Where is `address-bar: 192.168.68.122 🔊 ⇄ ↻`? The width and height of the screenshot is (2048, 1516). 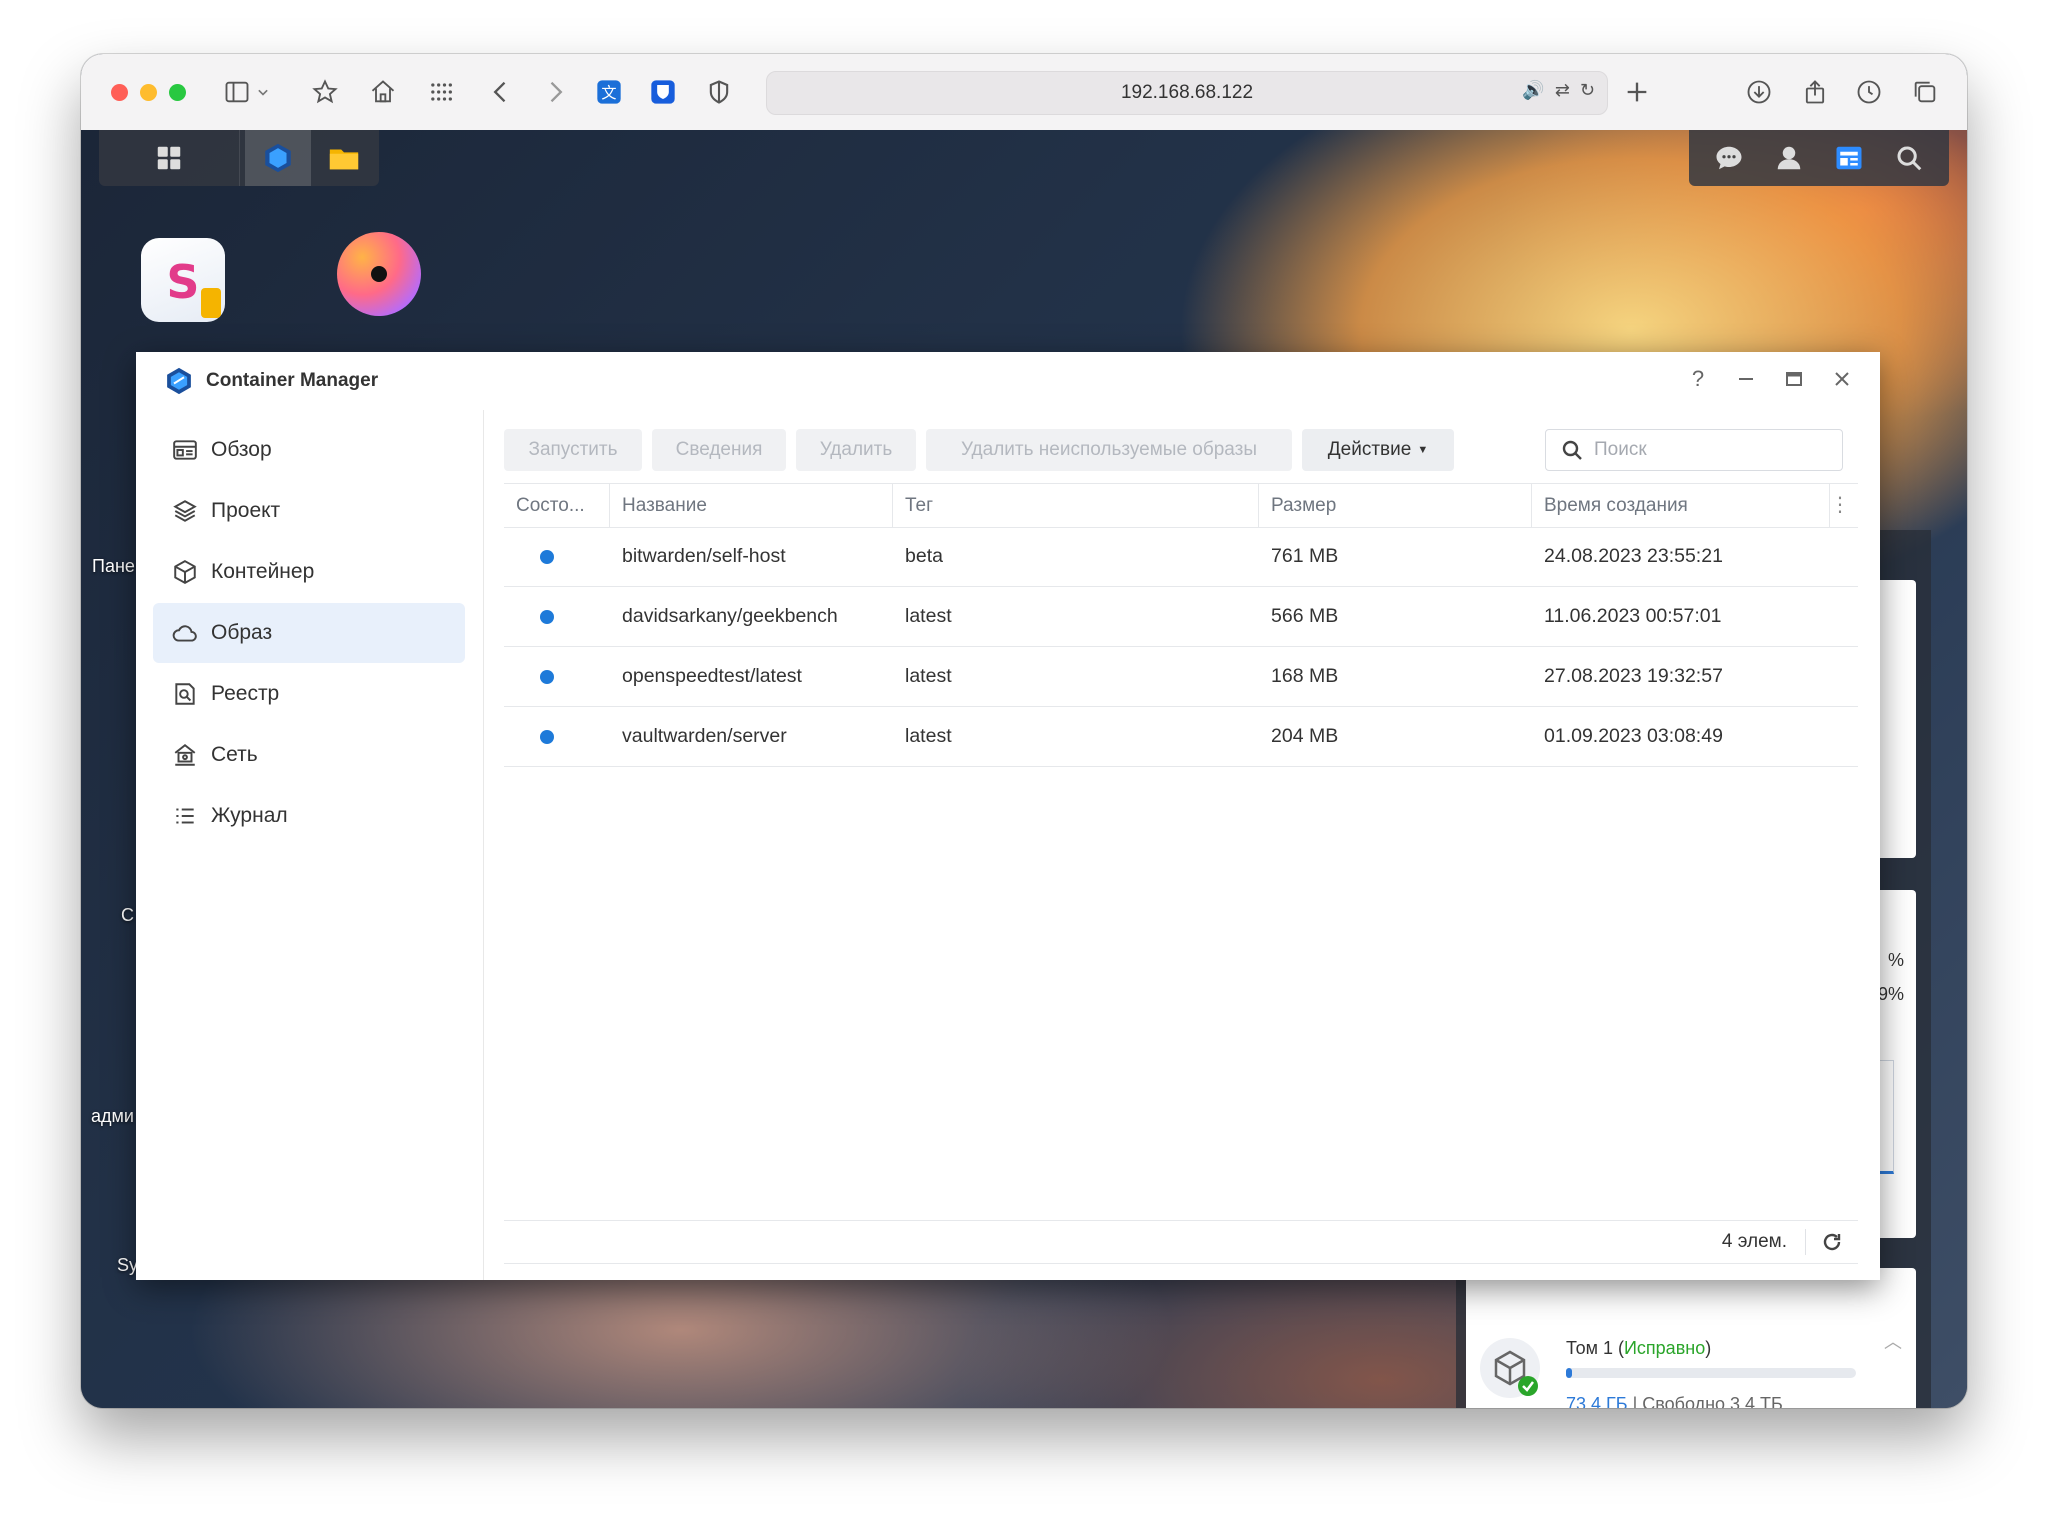
address-bar: 192.168.68.122 🔊 ⇄ ↻ is located at coordinates (1187, 93).